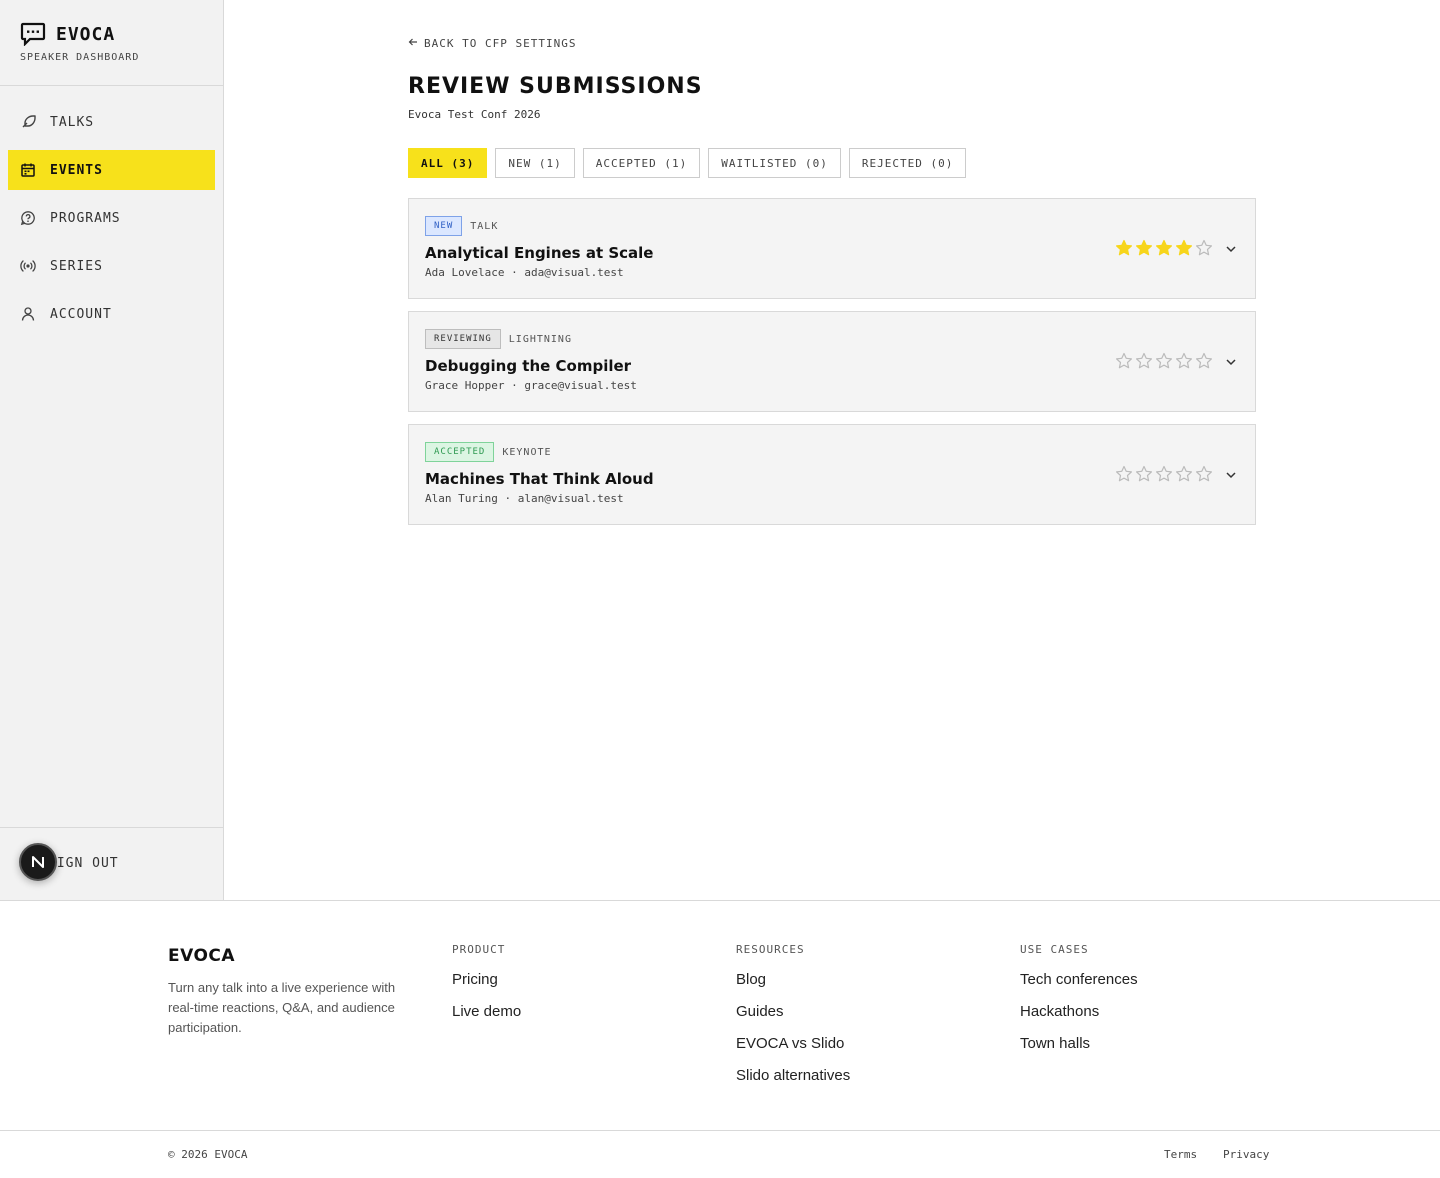  I want to click on filter-accepted: ACCEPTED (1), so click(641, 163).